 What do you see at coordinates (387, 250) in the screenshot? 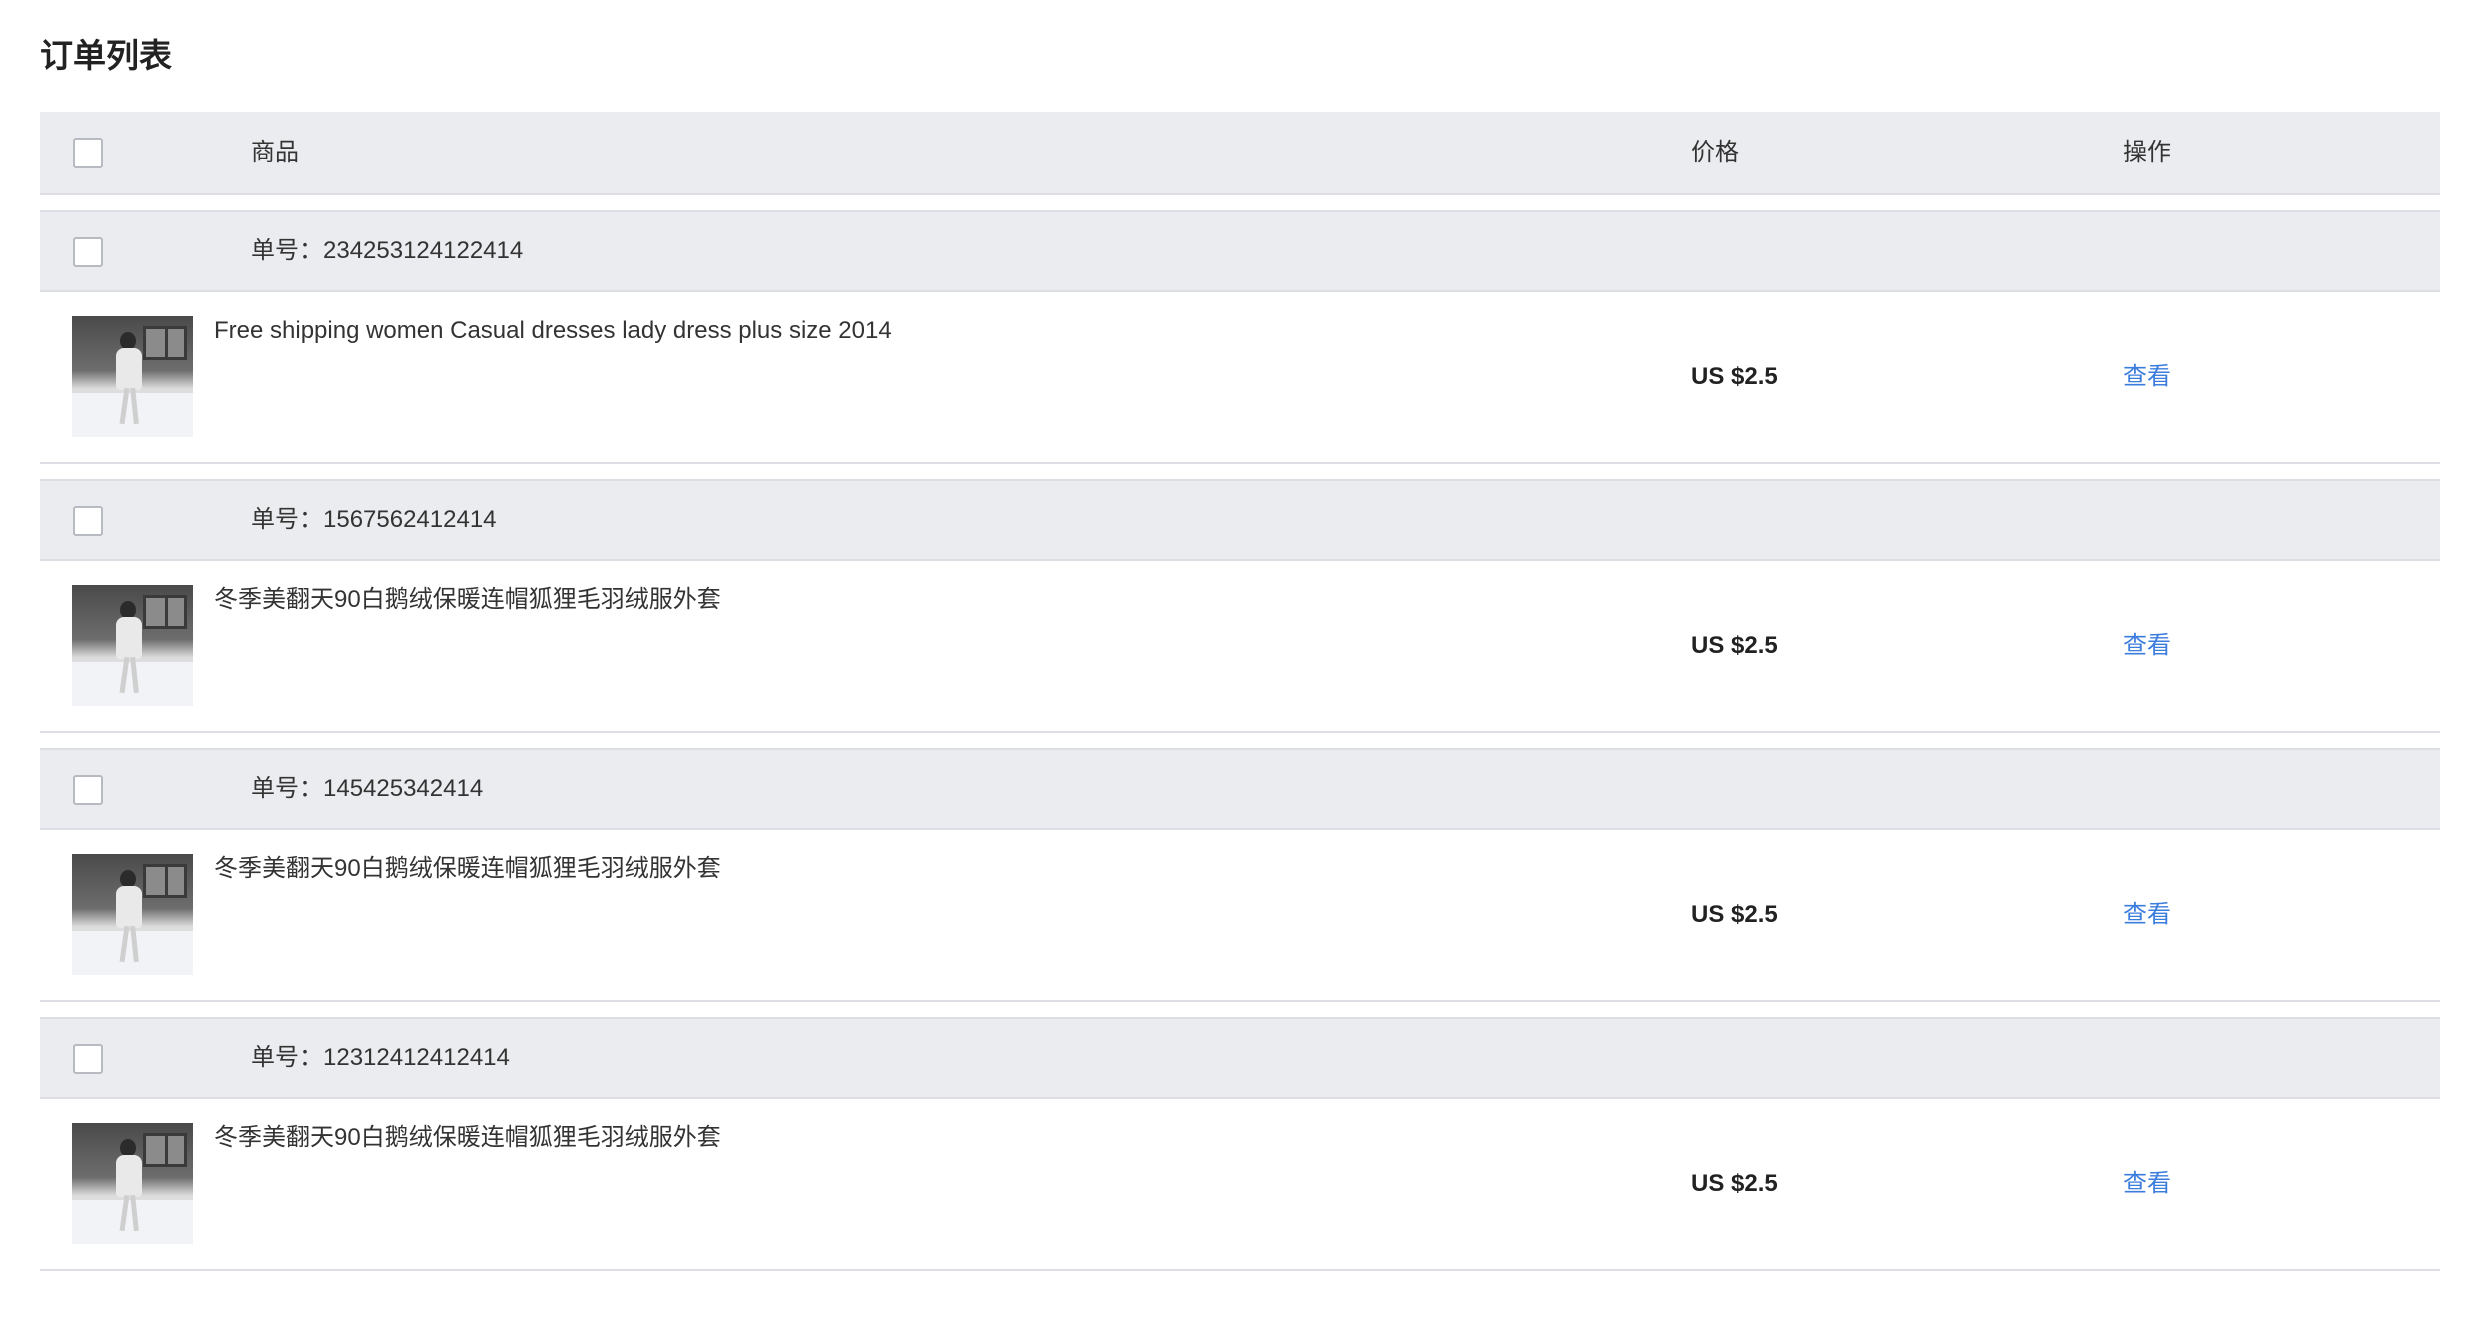
I see `order-number: 单号：234253124122414` at bounding box center [387, 250].